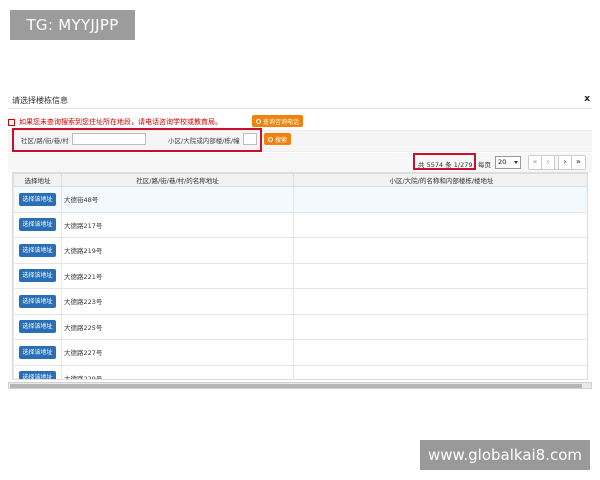  What do you see at coordinates (281, 122) in the screenshot?
I see `consult-phone-label: 查询咨询电话` at bounding box center [281, 122].